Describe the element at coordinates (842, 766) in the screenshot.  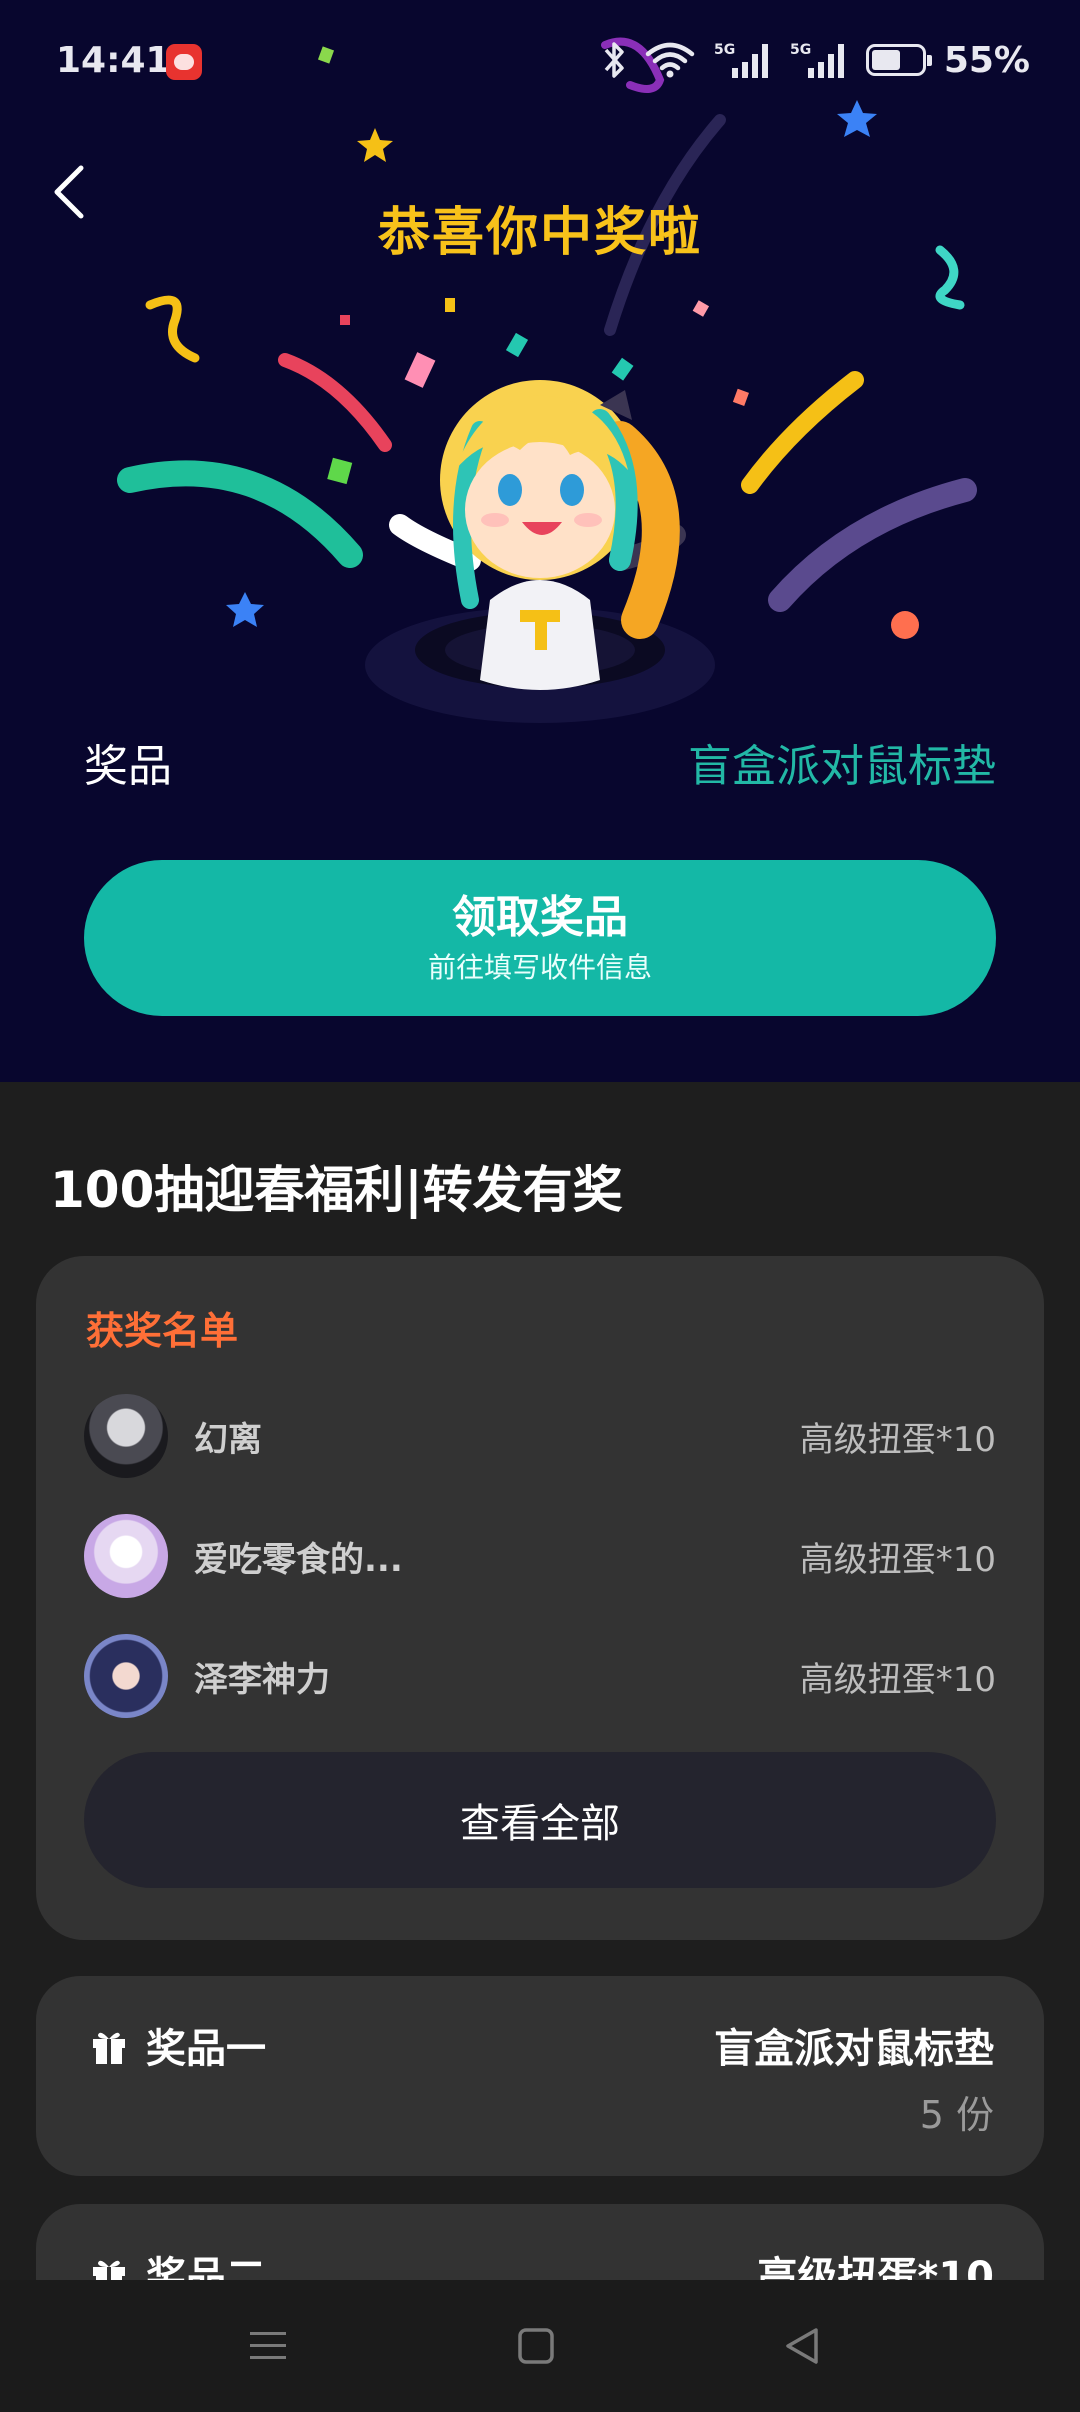
I see `prize-value: 盲盒派对鼠标垫` at that location.